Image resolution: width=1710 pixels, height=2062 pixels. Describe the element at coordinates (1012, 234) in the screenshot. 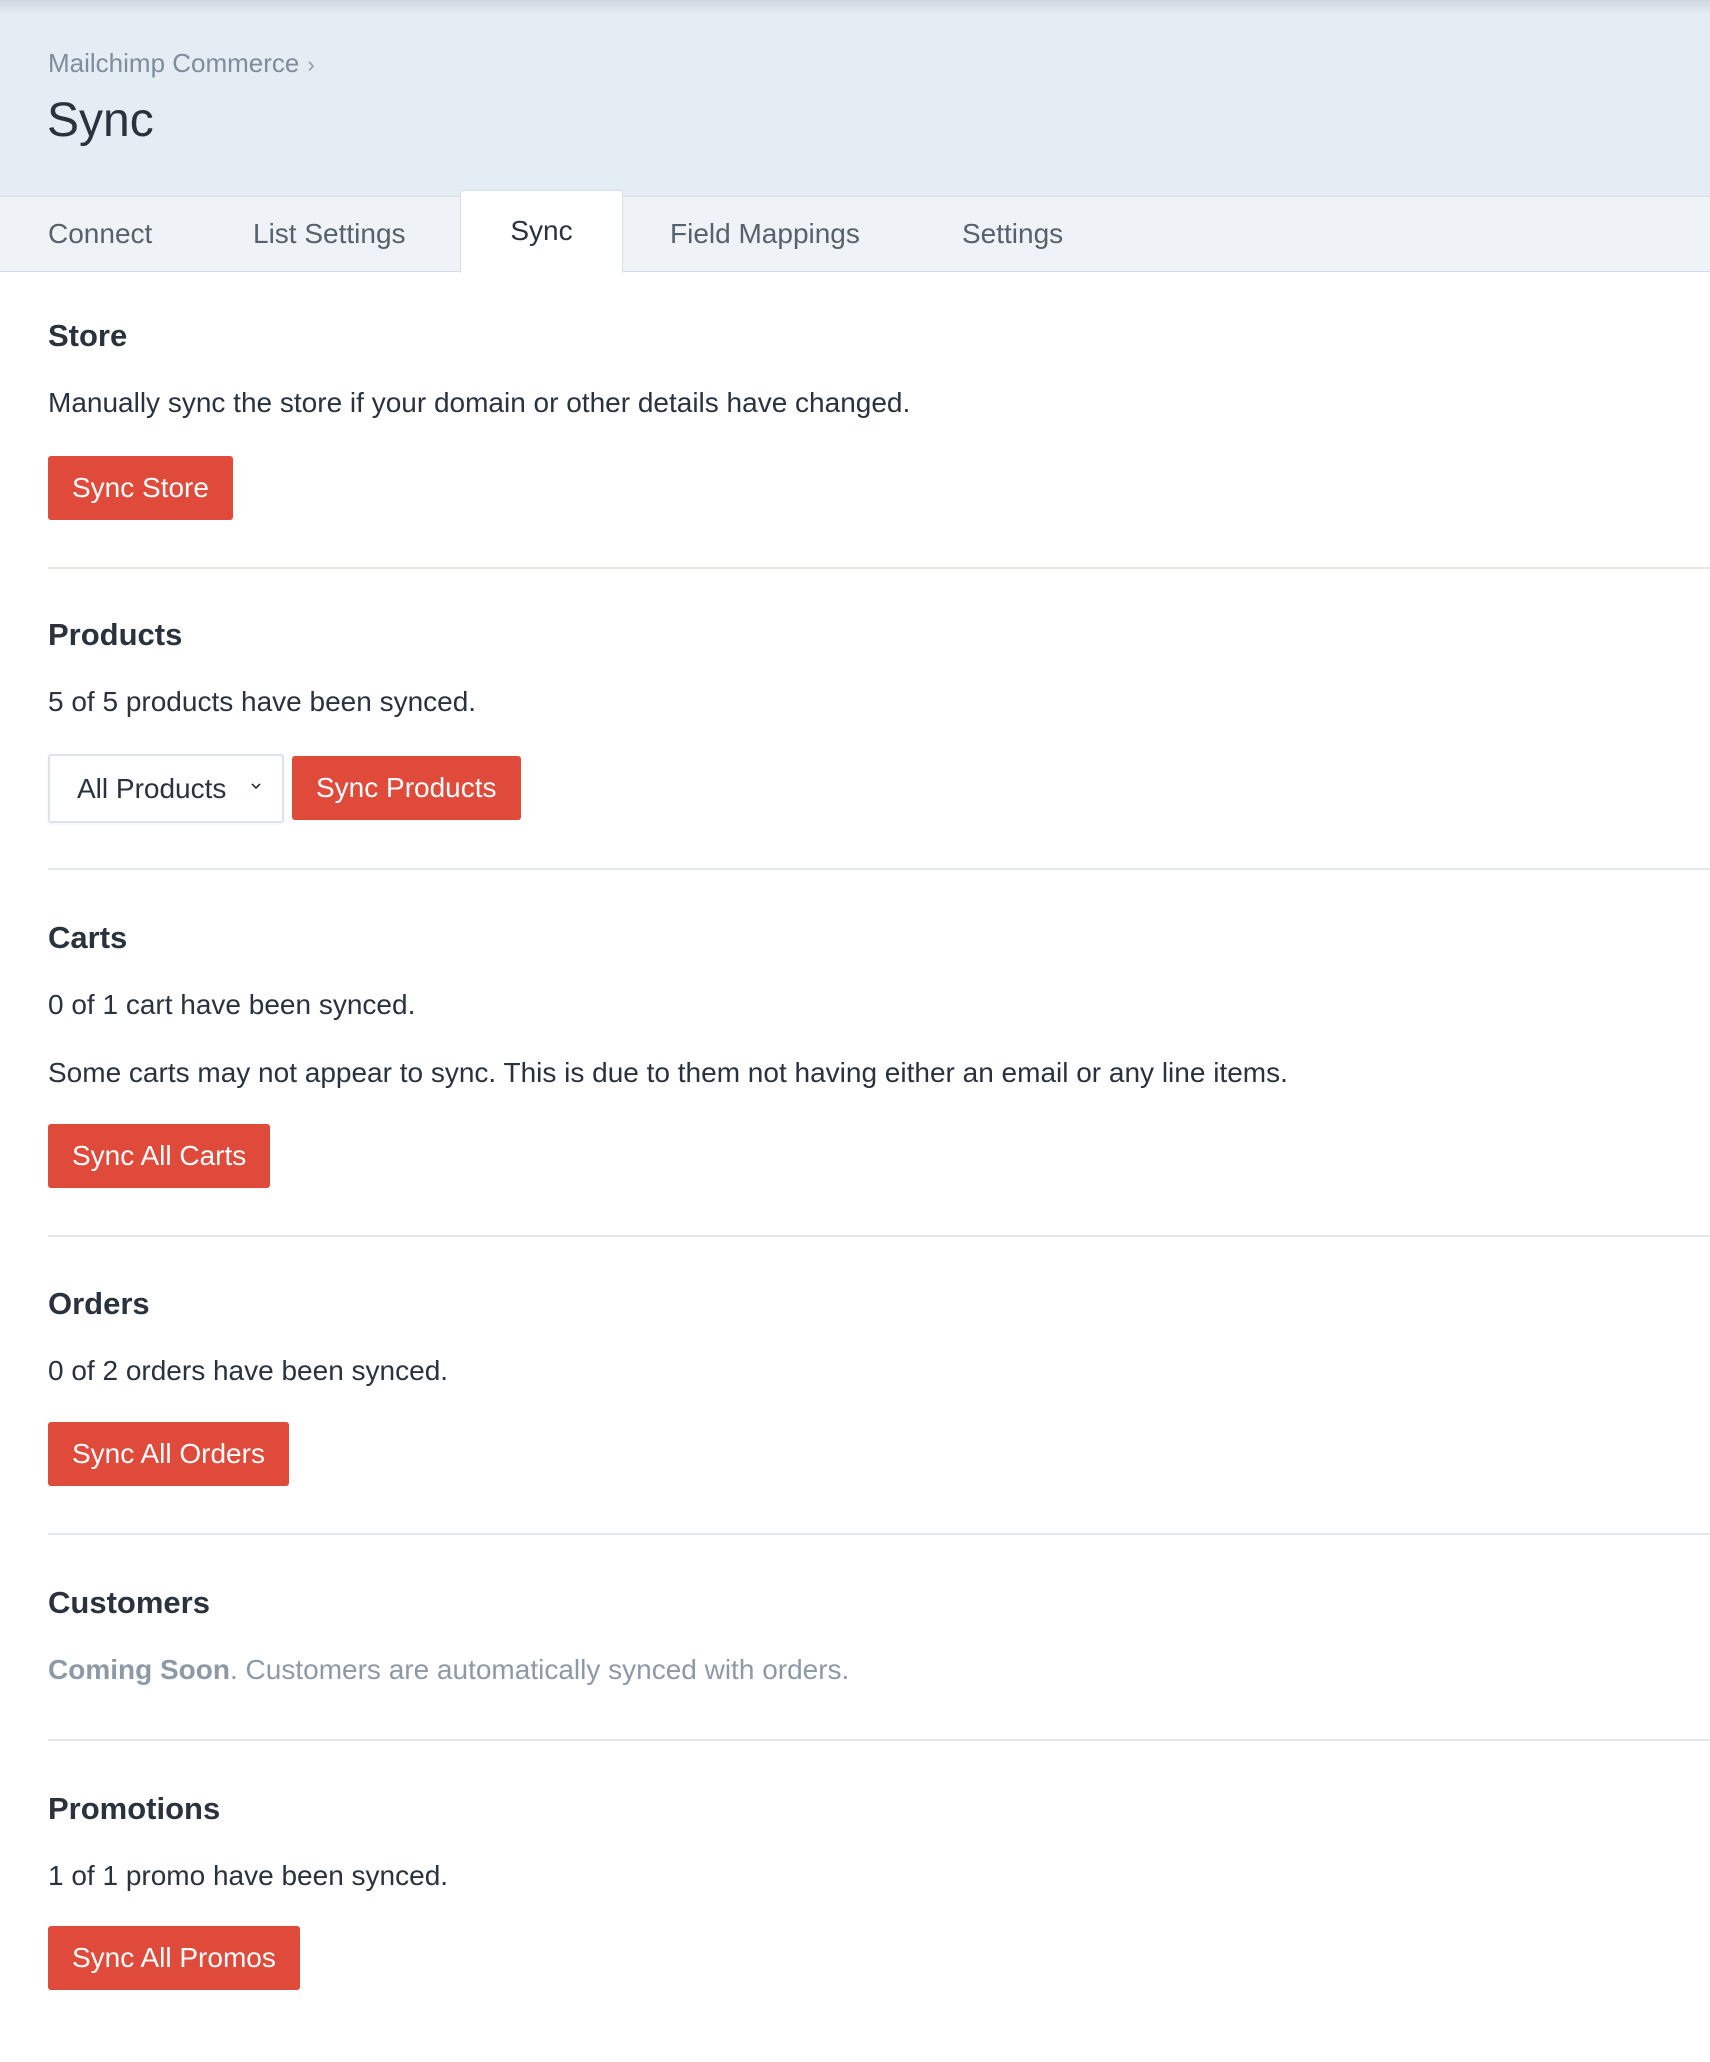

I see `tab-settings: Settings` at that location.